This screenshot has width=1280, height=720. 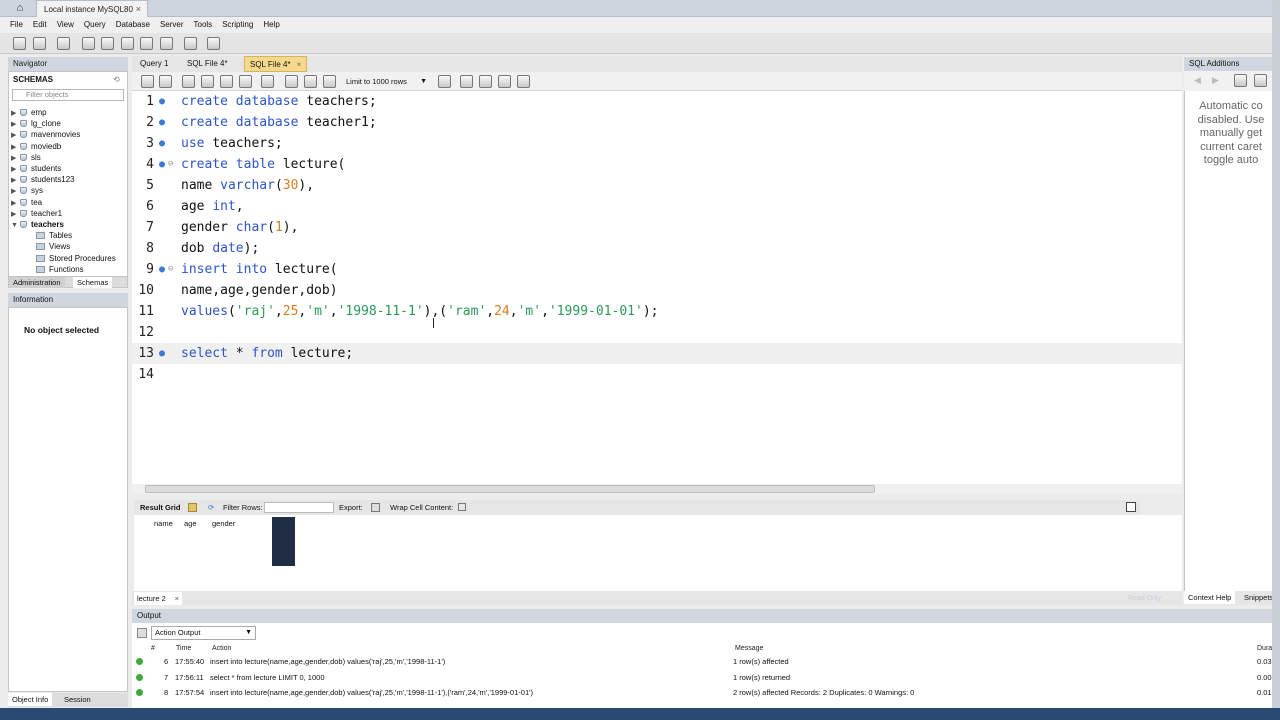 I want to click on create-procedure-icon, so click(x=146, y=43).